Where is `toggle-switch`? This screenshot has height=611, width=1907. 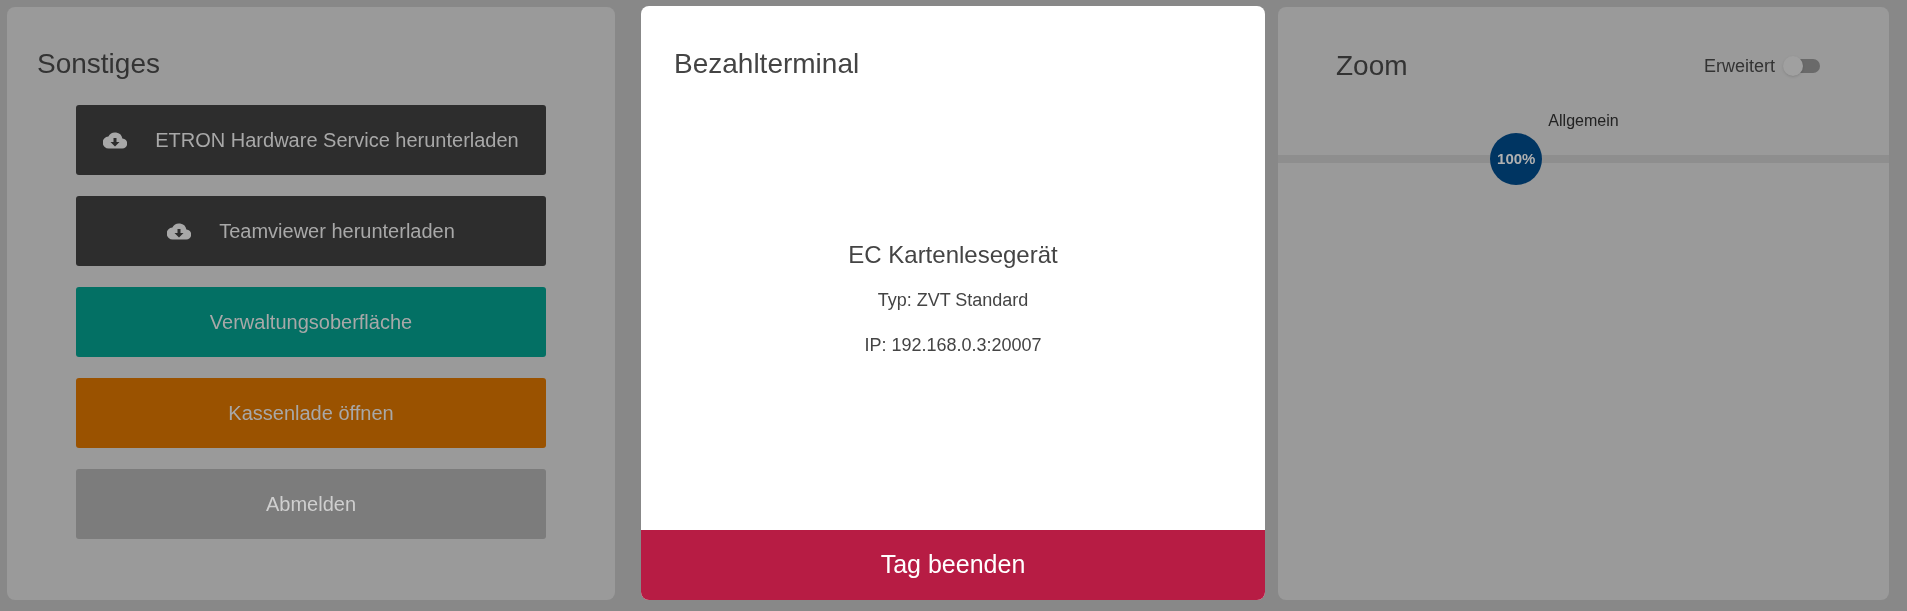
toggle-switch is located at coordinates (1802, 66).